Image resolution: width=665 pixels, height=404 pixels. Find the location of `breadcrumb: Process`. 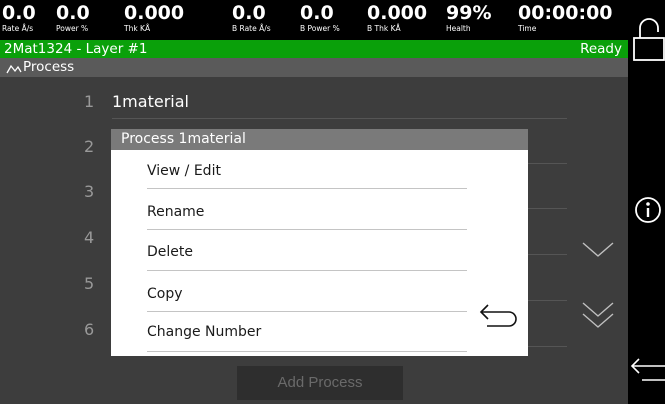

breadcrumb: Process is located at coordinates (314, 67).